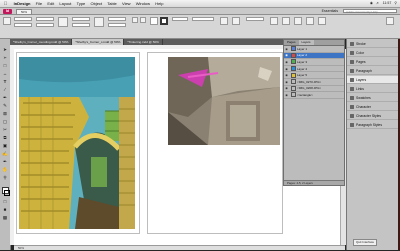 The width and height of the screenshot is (400, 251). I want to click on select-content-icon, so click(322, 21).